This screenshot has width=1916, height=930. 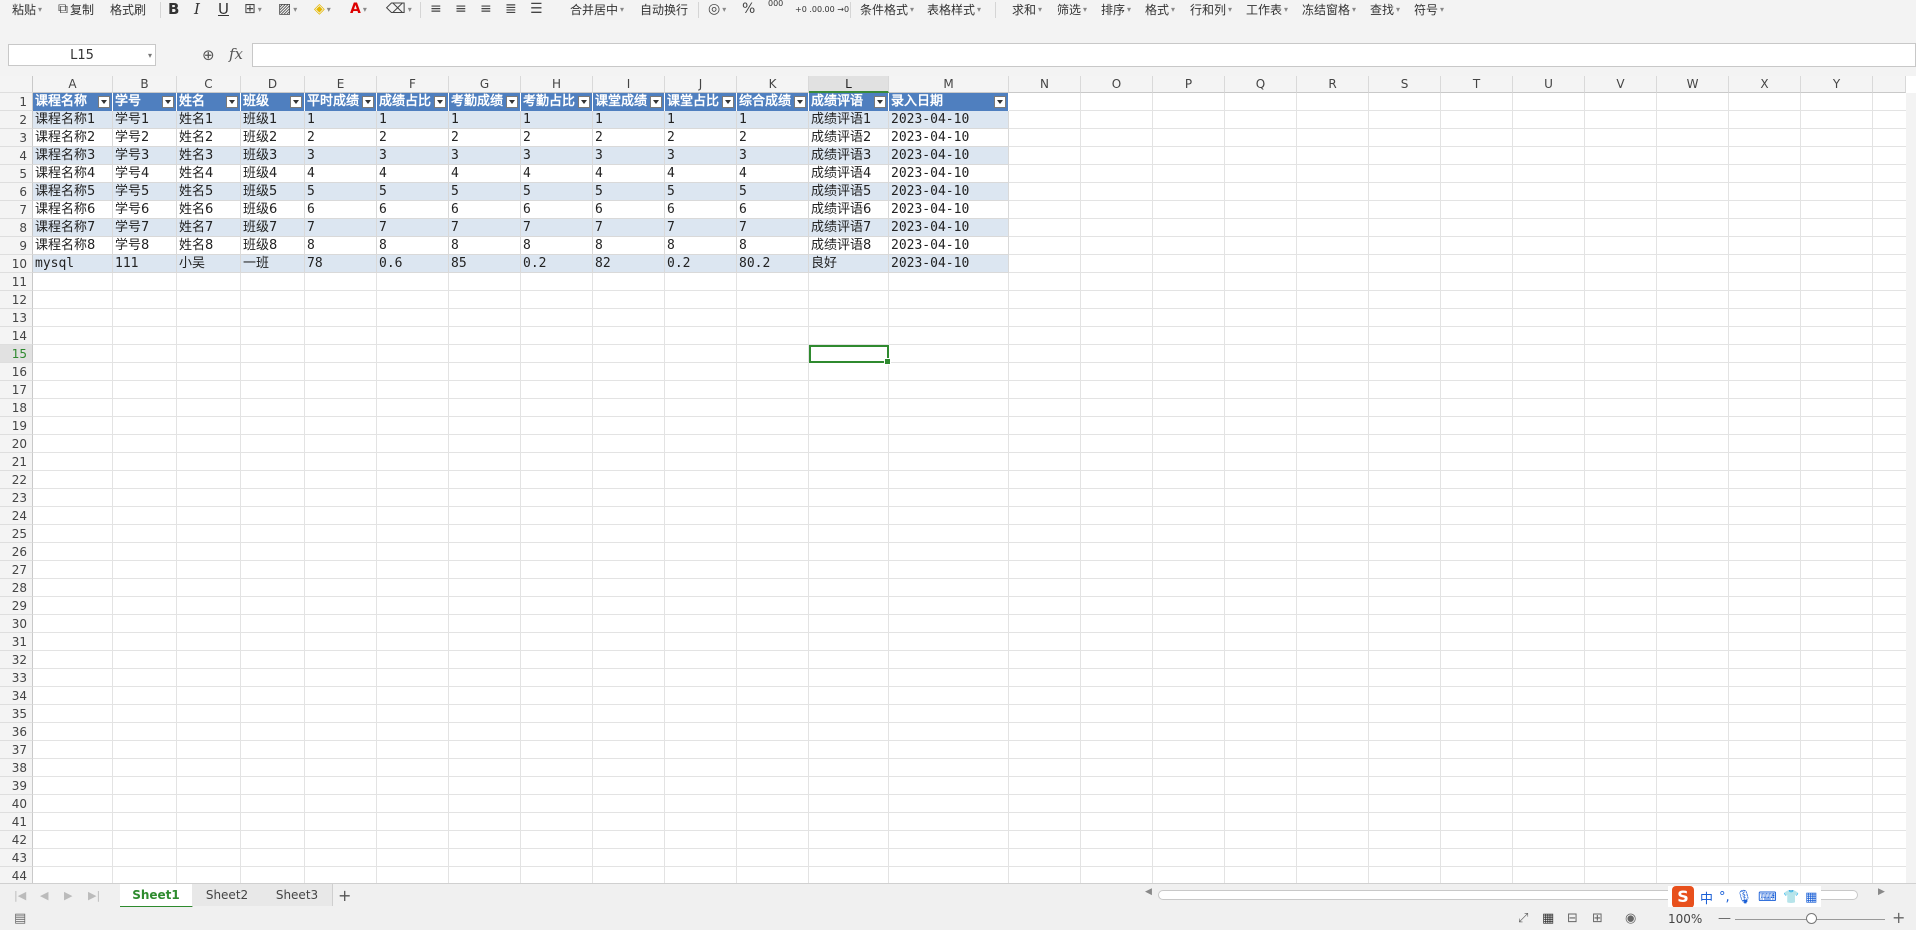 What do you see at coordinates (1911, 488) in the screenshot?
I see `vertical-scrollbar` at bounding box center [1911, 488].